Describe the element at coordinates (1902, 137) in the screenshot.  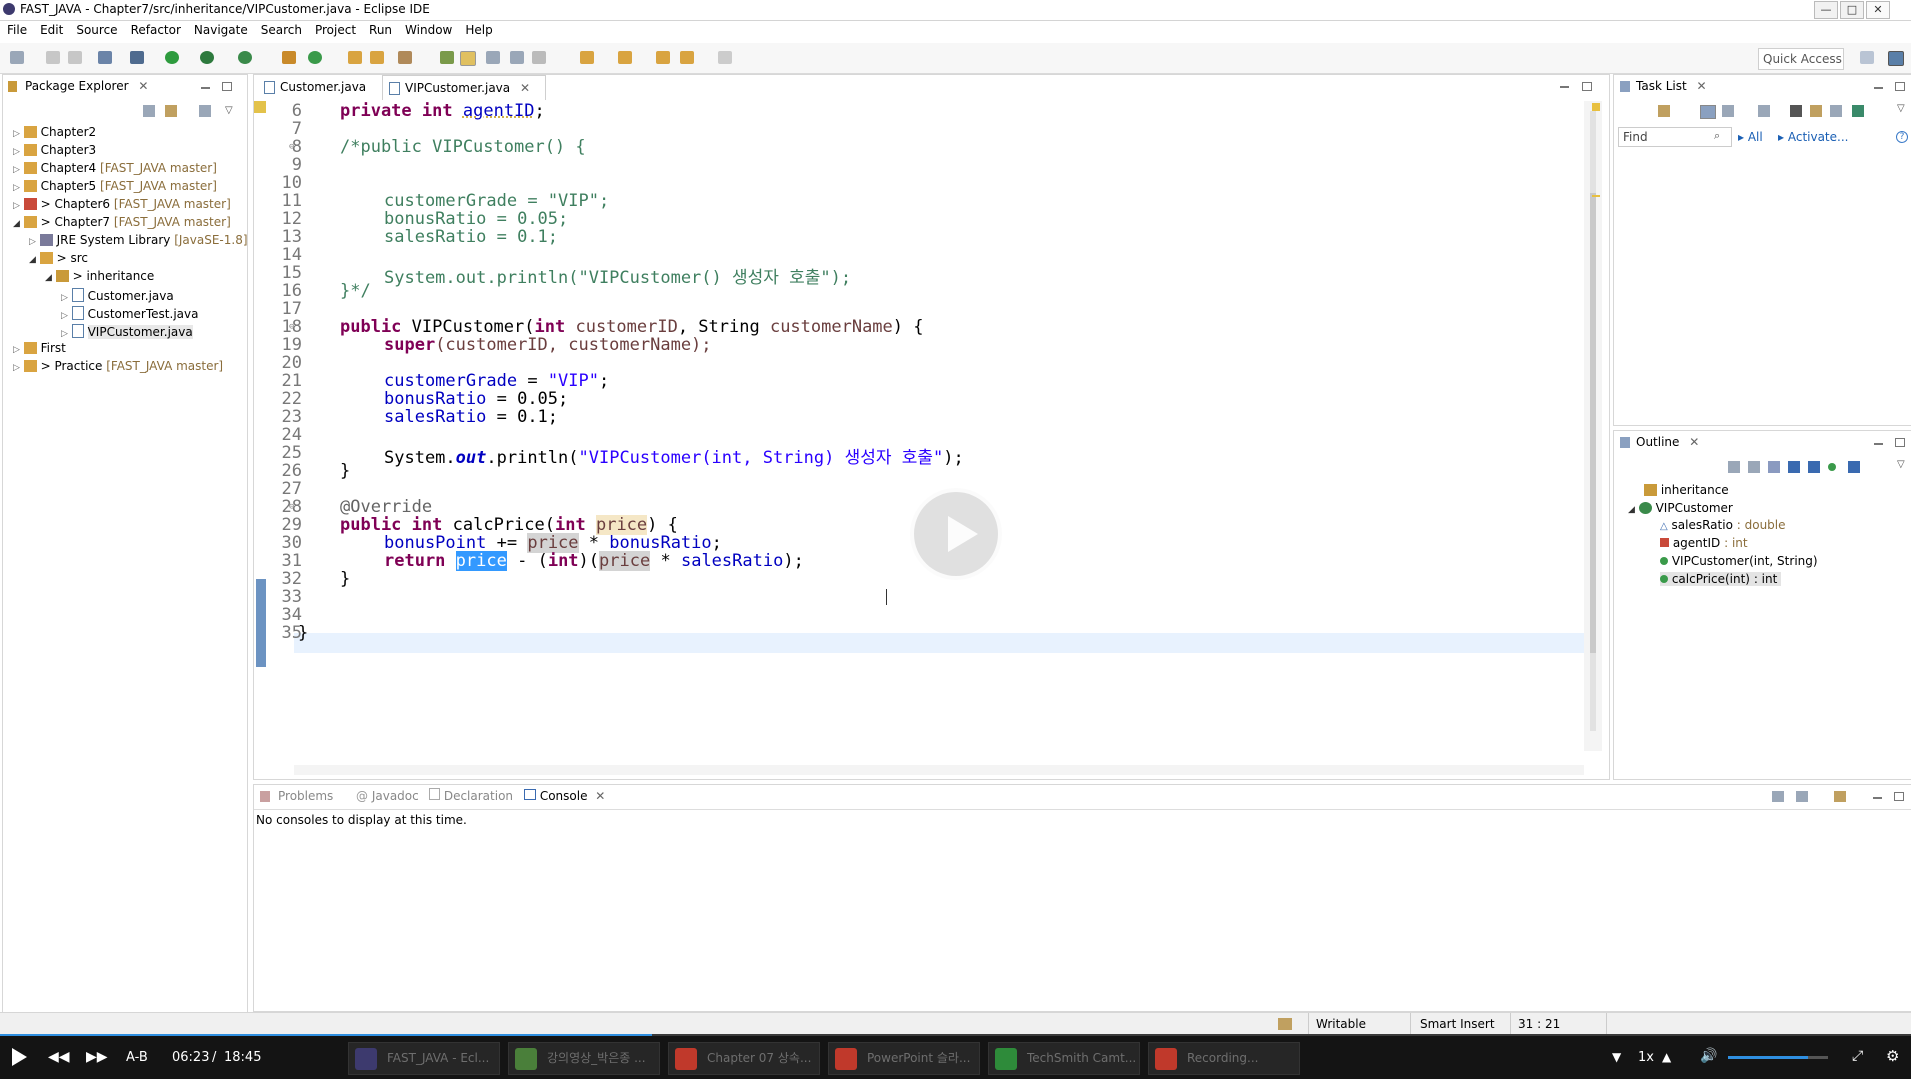
I see `help-icon: ?` at that location.